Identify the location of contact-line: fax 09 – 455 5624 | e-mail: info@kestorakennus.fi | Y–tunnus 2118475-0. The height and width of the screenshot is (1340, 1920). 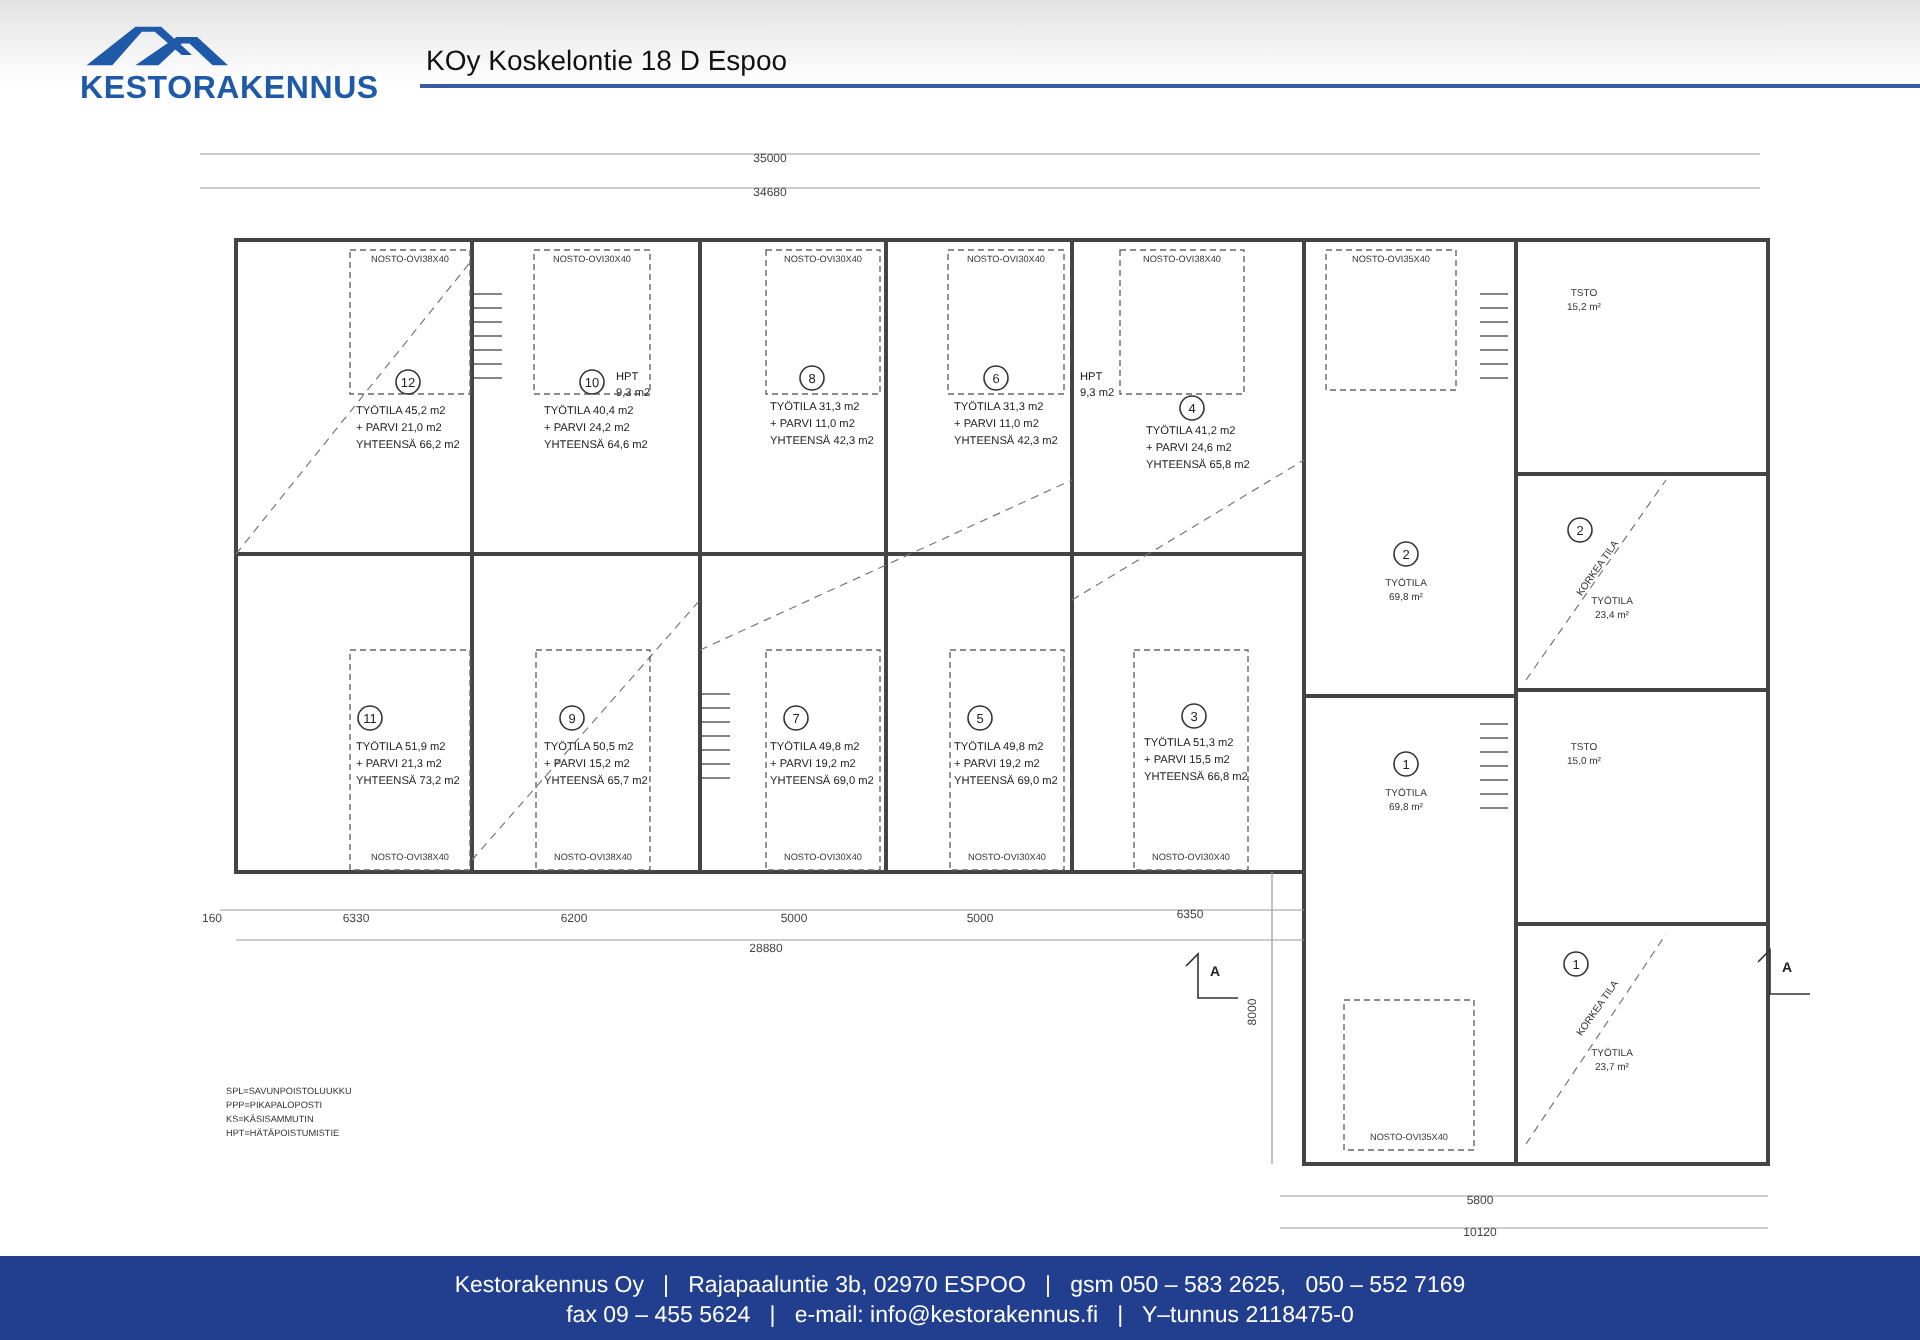
(960, 1317).